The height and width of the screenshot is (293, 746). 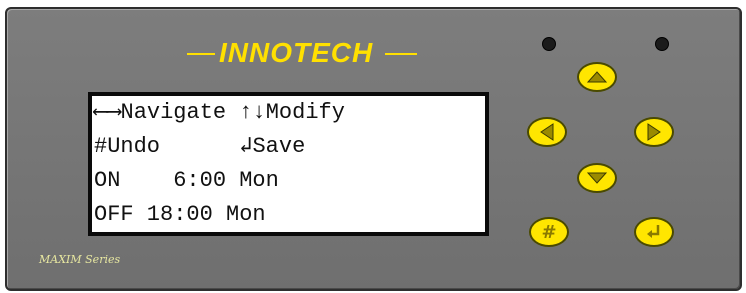 What do you see at coordinates (662, 44) in the screenshot?
I see `status-led-right` at bounding box center [662, 44].